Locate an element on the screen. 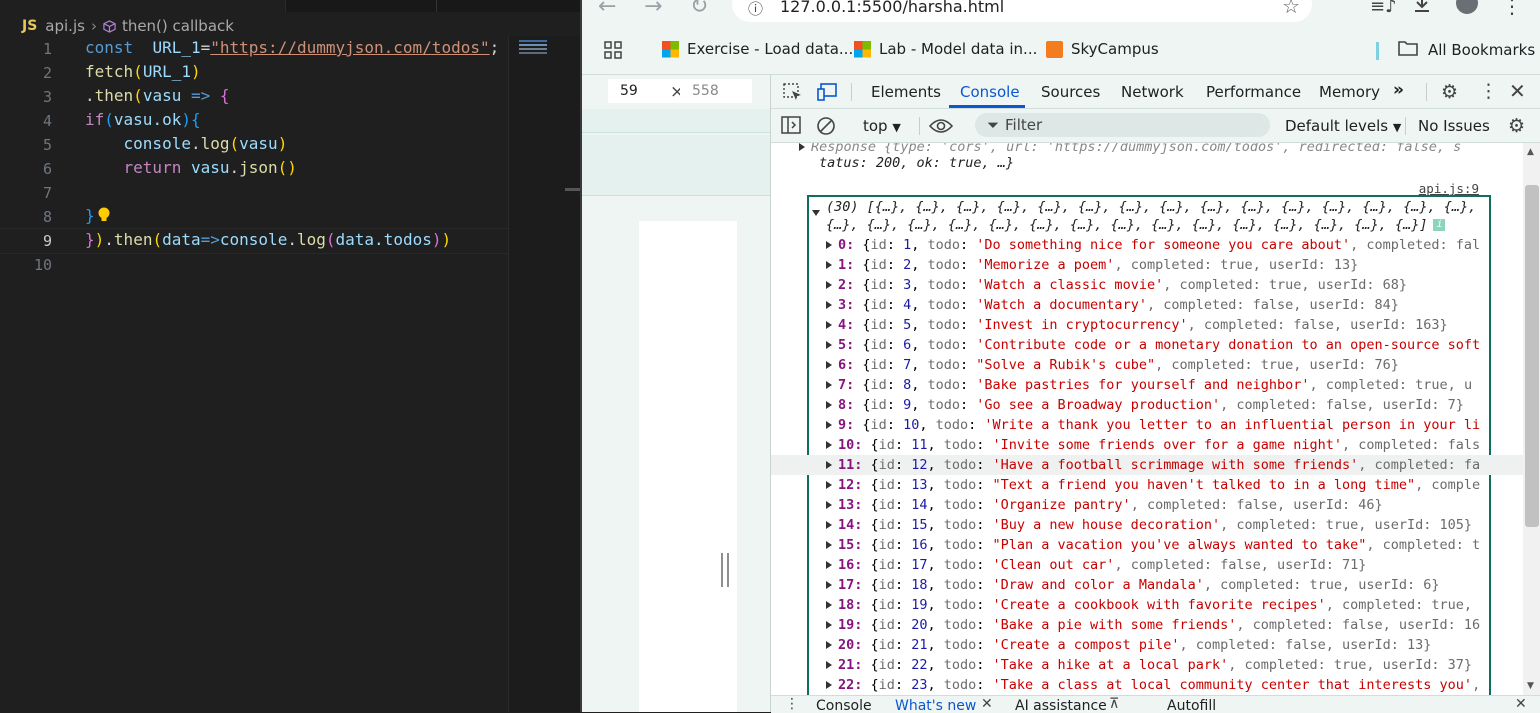 The height and width of the screenshot is (713, 1540). address-bar: ⓘ 127.0.0.1:5500/harsha.html ☆ is located at coordinates (1022, 11).